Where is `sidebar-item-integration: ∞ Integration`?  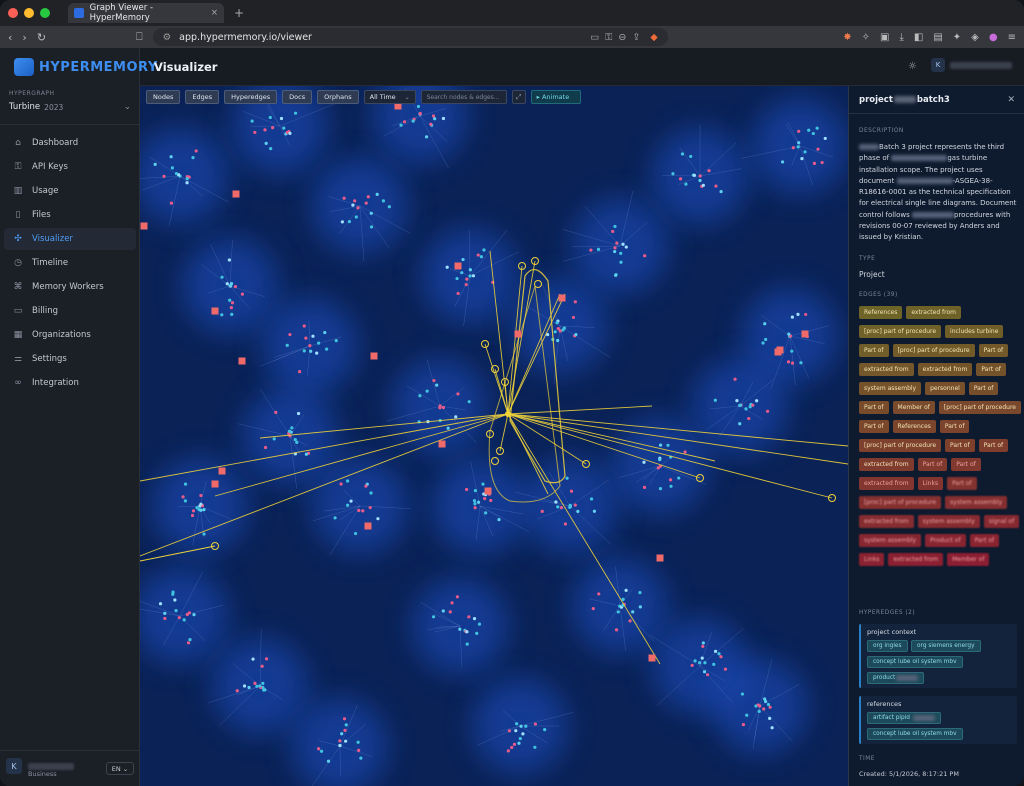
sidebar-item-integration: ∞ Integration is located at coordinates (70, 383).